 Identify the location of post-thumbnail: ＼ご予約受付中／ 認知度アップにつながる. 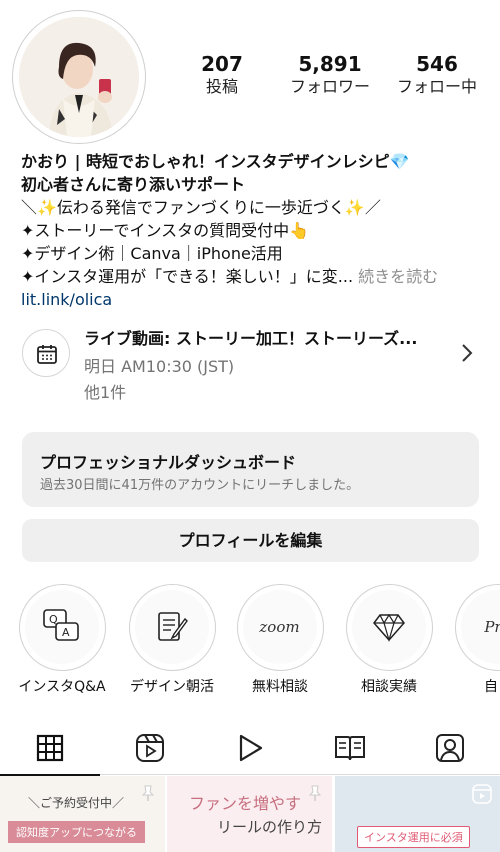
(82, 814).